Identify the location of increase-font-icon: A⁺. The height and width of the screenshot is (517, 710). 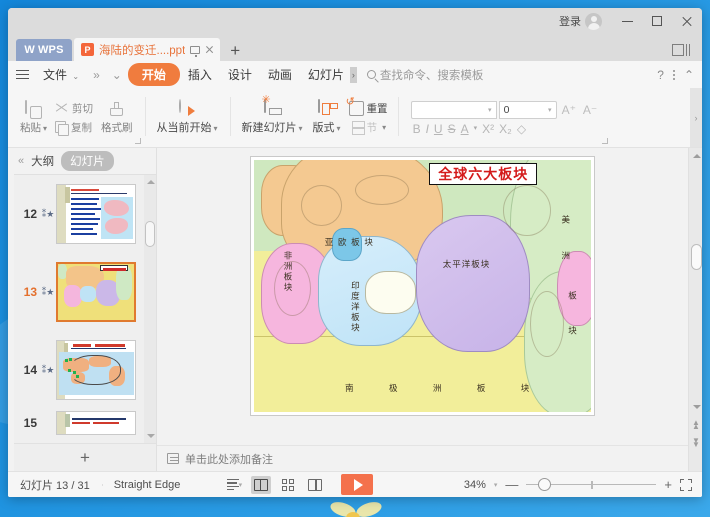
(569, 110).